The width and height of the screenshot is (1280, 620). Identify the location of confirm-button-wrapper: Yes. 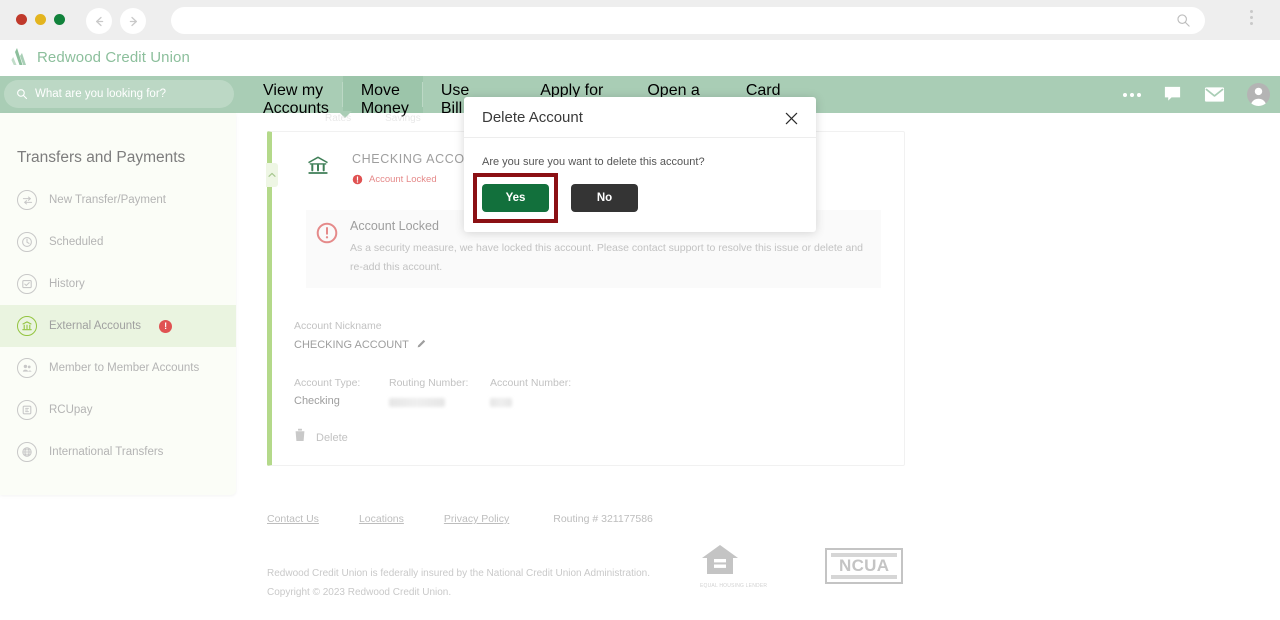
(515, 198).